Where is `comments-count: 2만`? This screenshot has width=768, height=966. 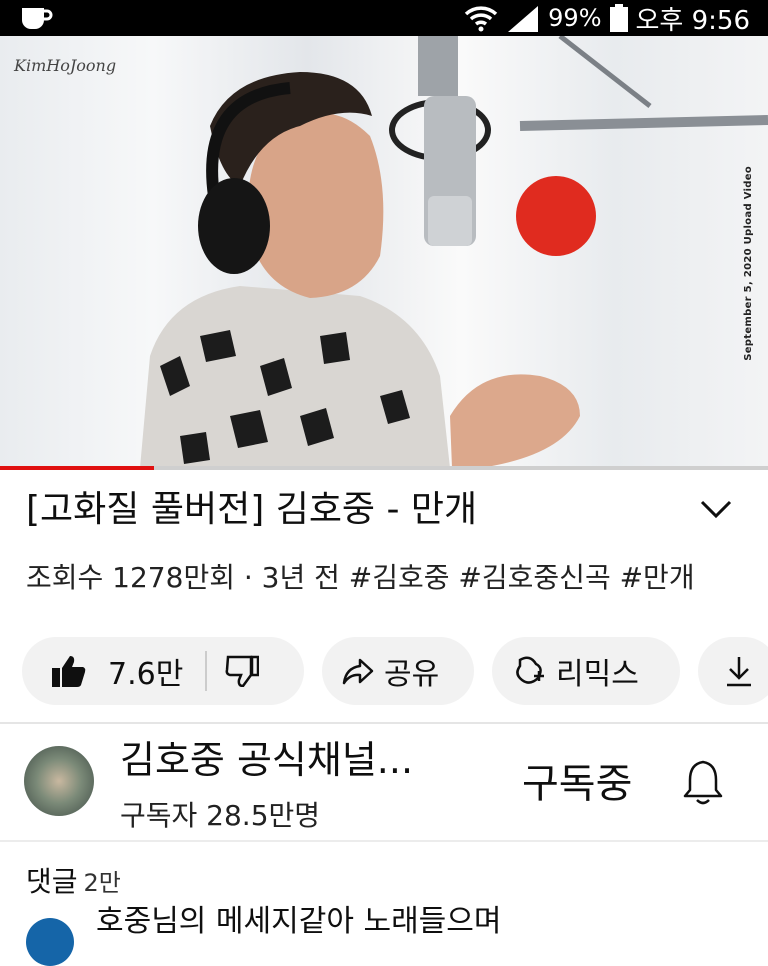 comments-count: 2만 is located at coordinates (102, 883).